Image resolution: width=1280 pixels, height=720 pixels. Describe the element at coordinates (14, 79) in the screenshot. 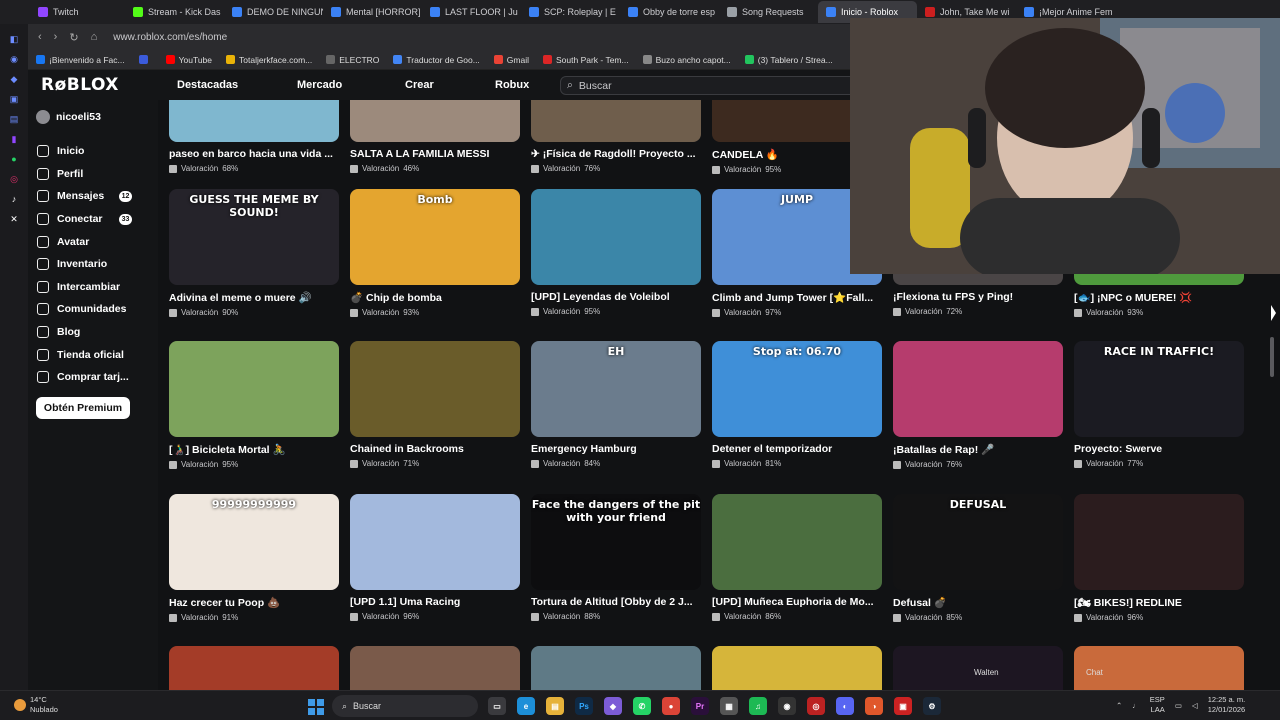

I see `side-app-icon: ◆` at that location.